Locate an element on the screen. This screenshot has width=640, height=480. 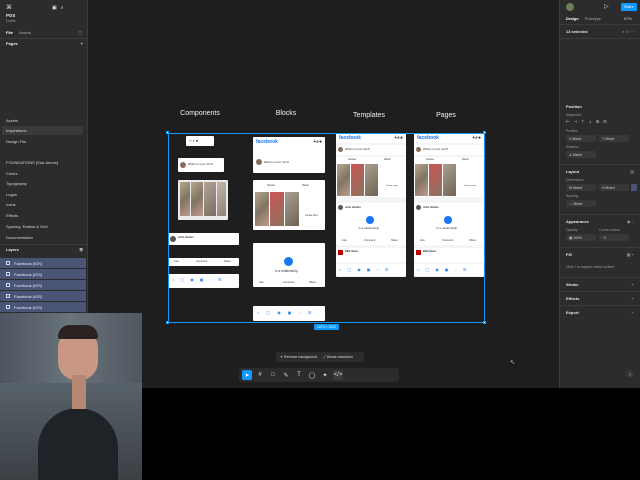
tab-prototype: Prototype is located at coordinates (593, 19).